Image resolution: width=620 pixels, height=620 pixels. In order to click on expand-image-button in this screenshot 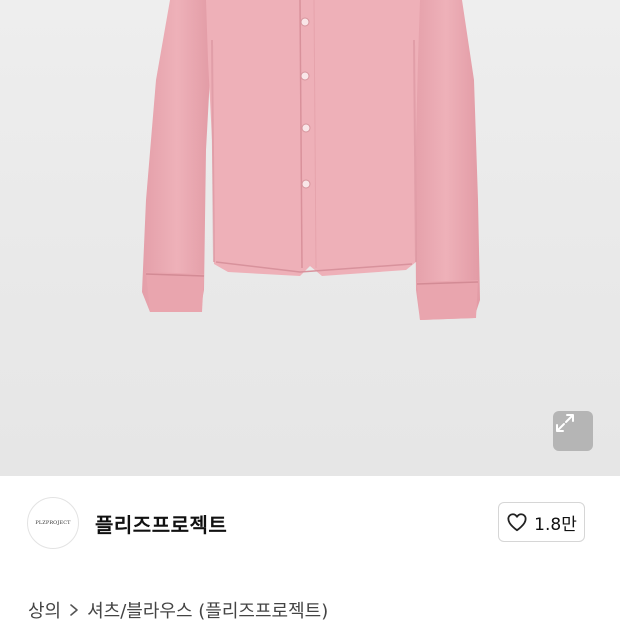, I will do `click(573, 431)`.